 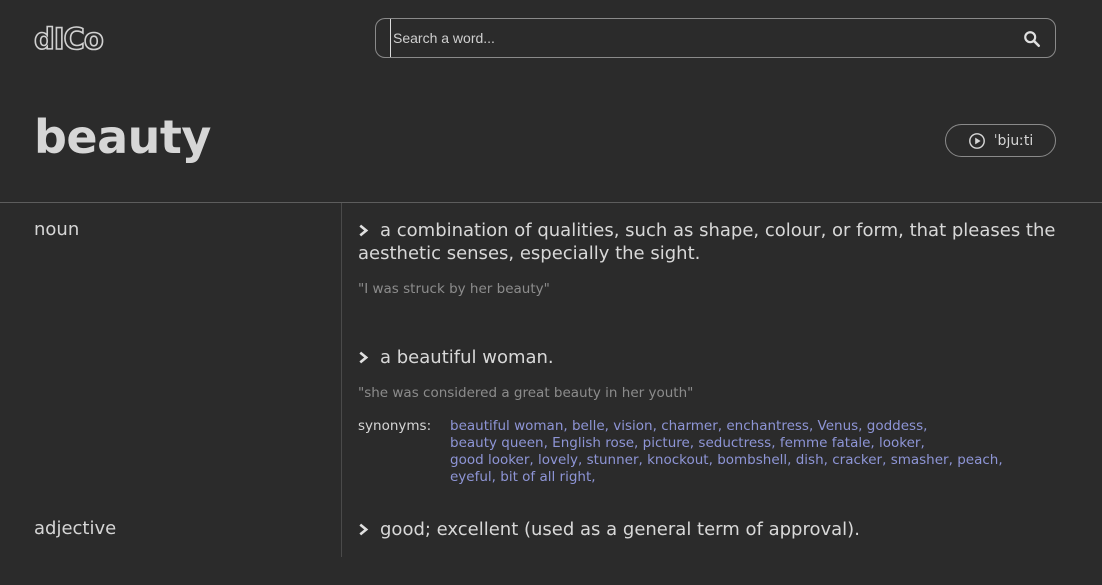 What do you see at coordinates (75, 528) in the screenshot?
I see `part-of-speech-adjective: adjective` at bounding box center [75, 528].